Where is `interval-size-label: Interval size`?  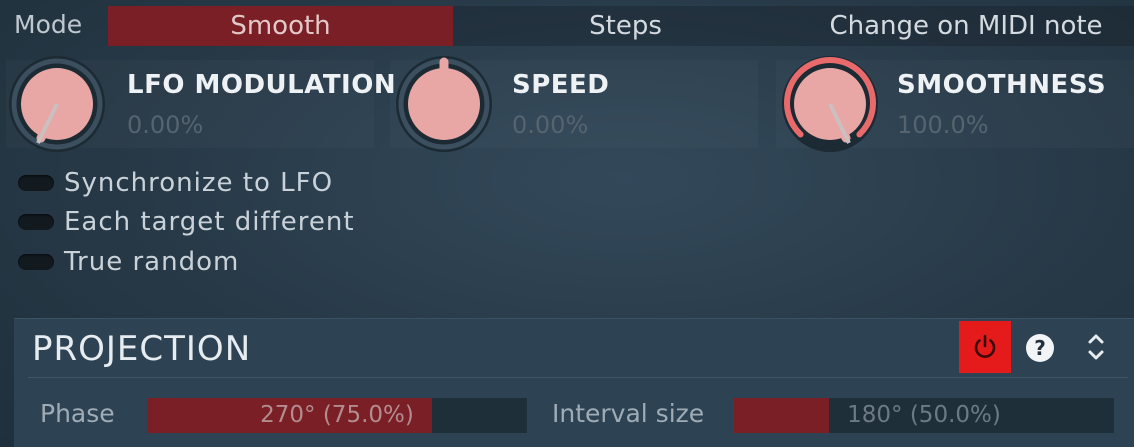
interval-size-label: Interval size is located at coordinates (628, 413).